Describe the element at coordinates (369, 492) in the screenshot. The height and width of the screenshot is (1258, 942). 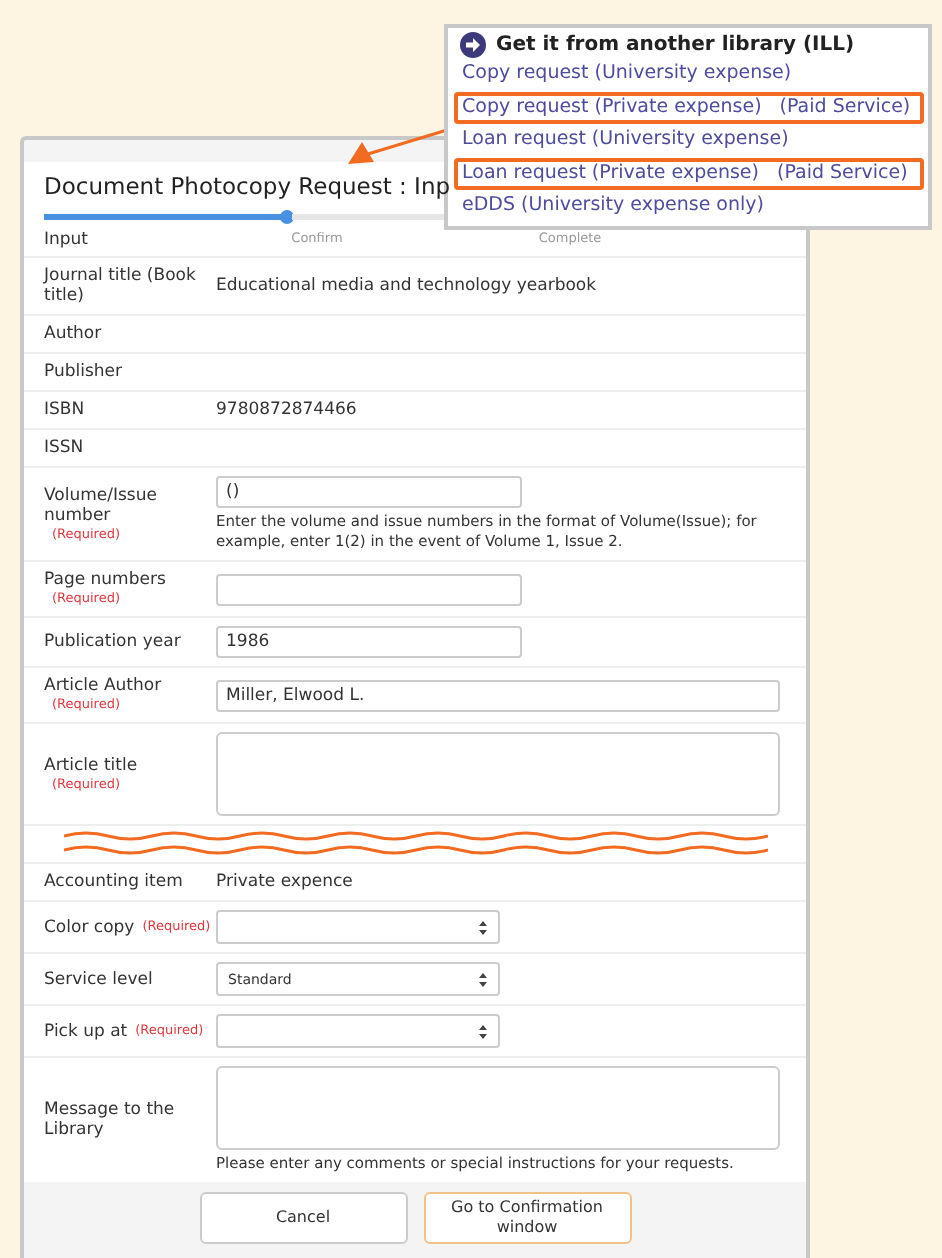
I see `text-field: ()` at that location.